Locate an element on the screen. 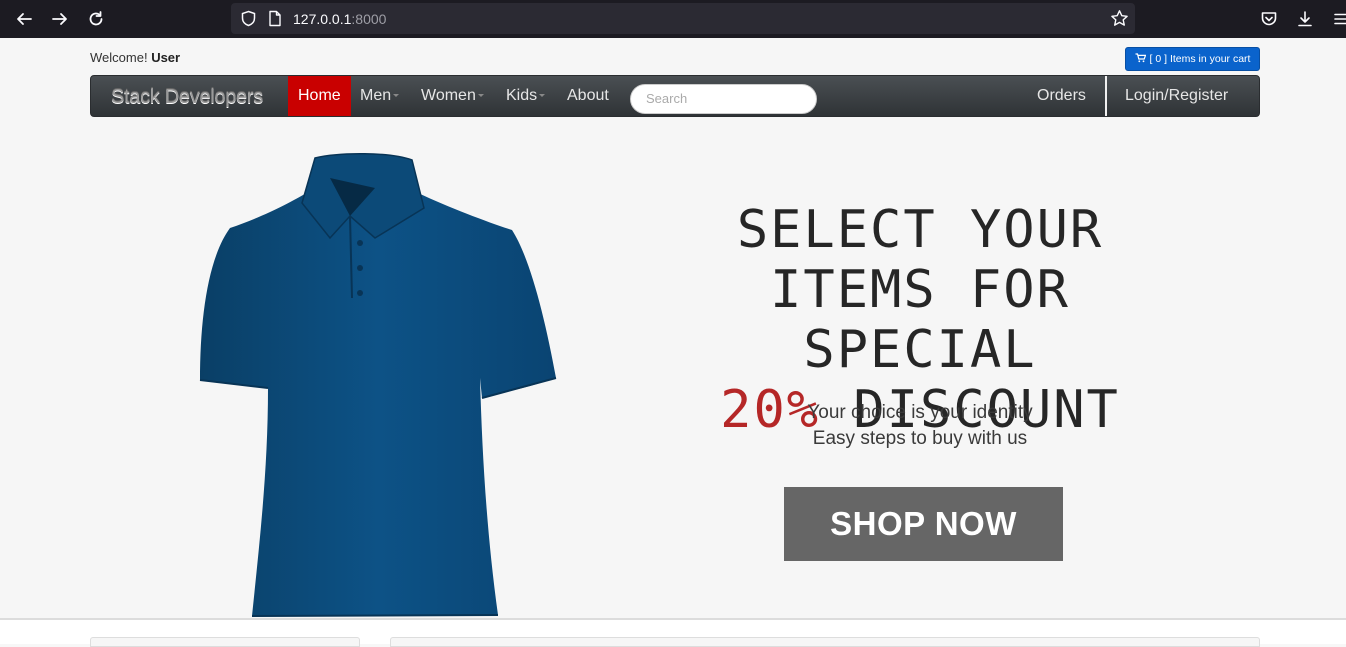  menu-hamburger-icon is located at coordinates (1338, 19).